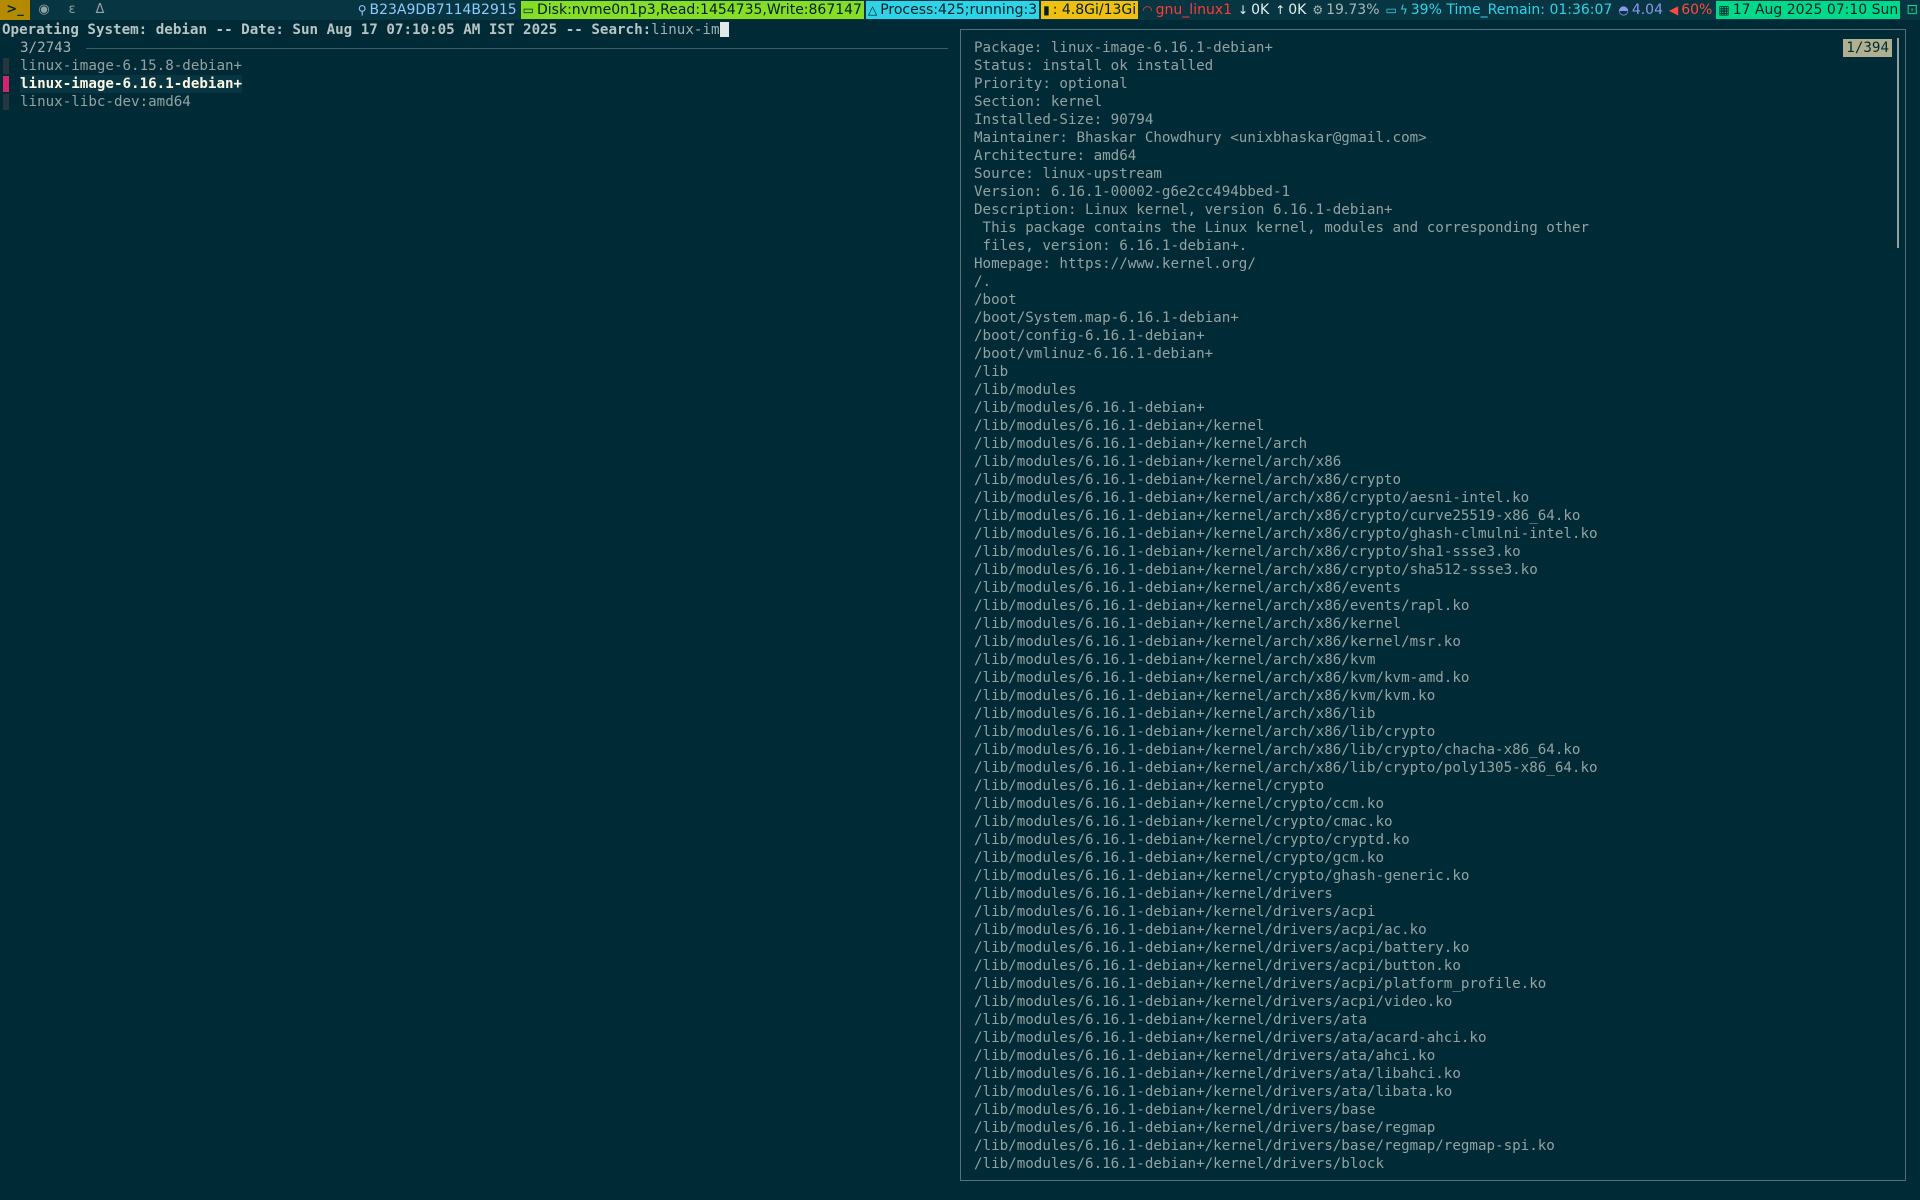 The width and height of the screenshot is (1920, 1200). What do you see at coordinates (17, 66) in the screenshot?
I see `list-item: linux-image-6.15.8-debian+` at bounding box center [17, 66].